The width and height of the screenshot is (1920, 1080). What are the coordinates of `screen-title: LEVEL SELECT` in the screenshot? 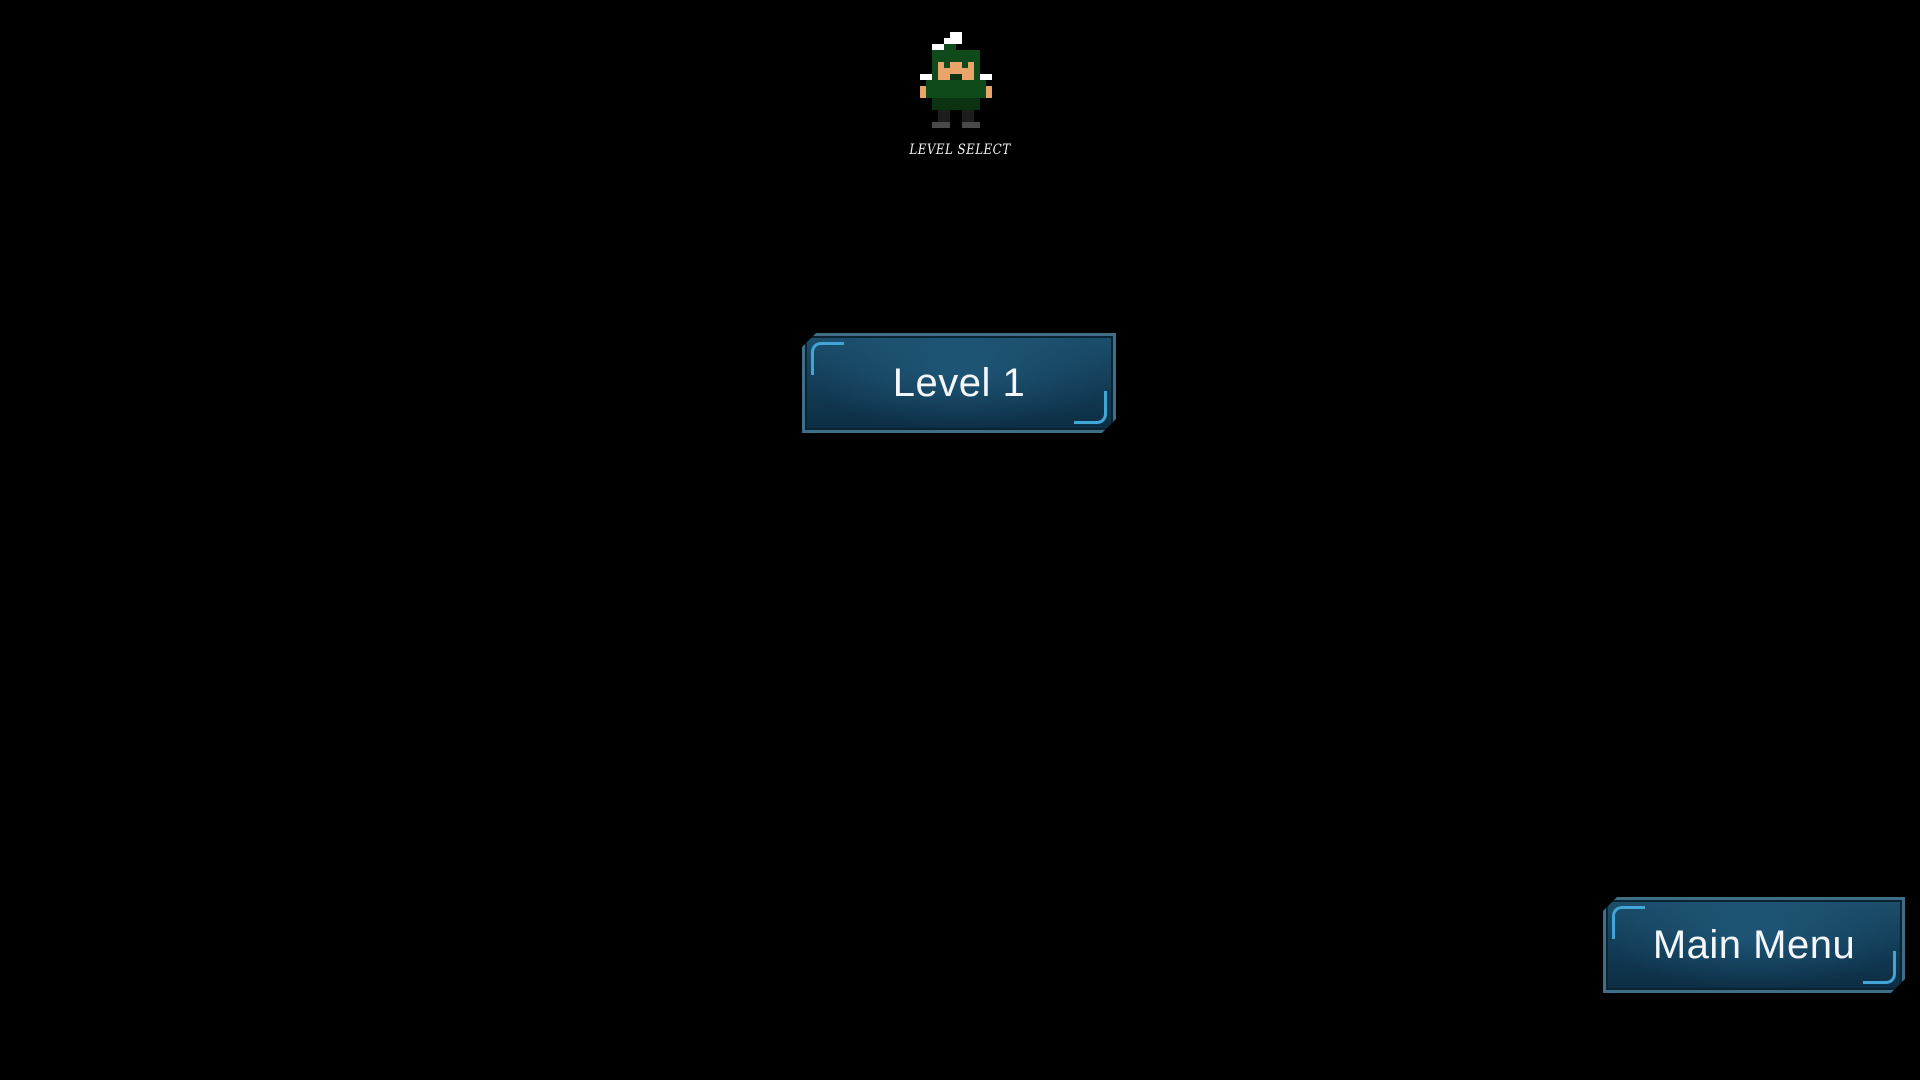 It's located at (960, 150).